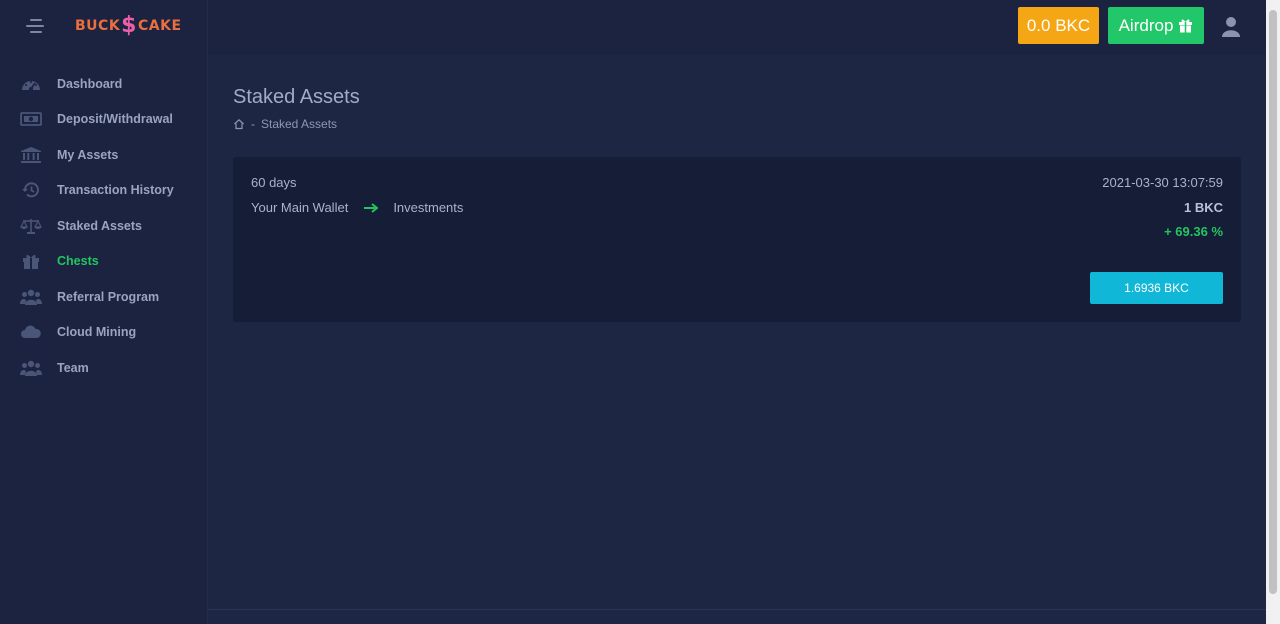 This screenshot has width=1280, height=624. I want to click on stake-date: 2021-03-30 13:07:59, so click(1162, 182).